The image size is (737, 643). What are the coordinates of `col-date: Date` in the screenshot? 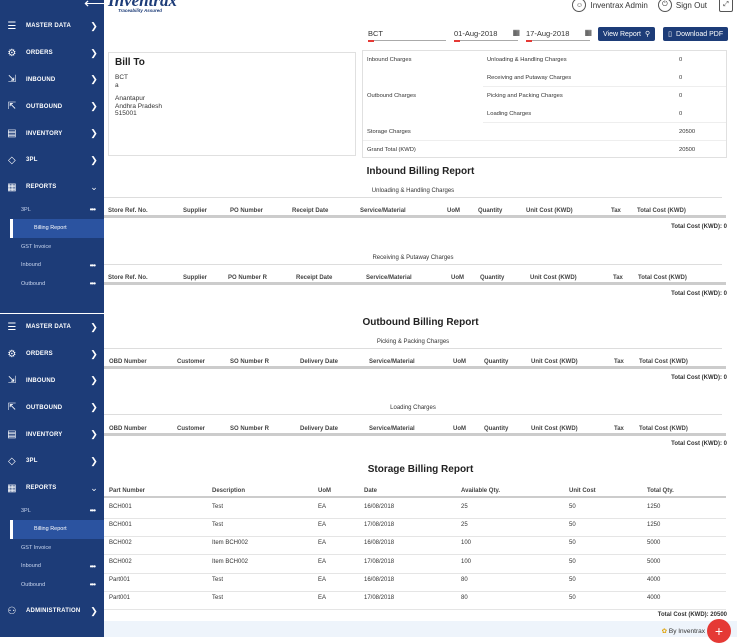 It's located at (371, 491).